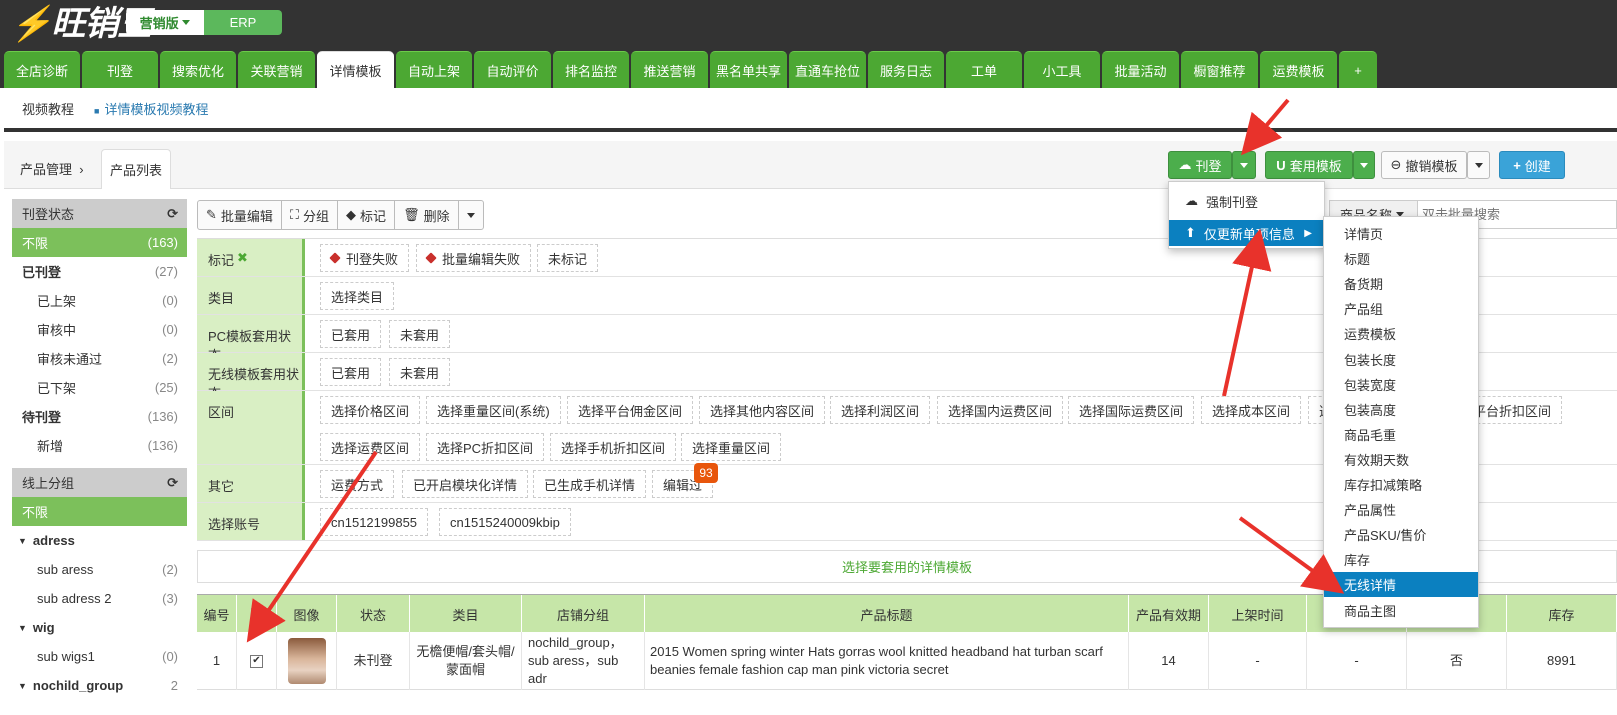  Describe the element at coordinates (493, 410) in the screenshot. I see `filter-chip: 选择重量区间(系统)` at that location.